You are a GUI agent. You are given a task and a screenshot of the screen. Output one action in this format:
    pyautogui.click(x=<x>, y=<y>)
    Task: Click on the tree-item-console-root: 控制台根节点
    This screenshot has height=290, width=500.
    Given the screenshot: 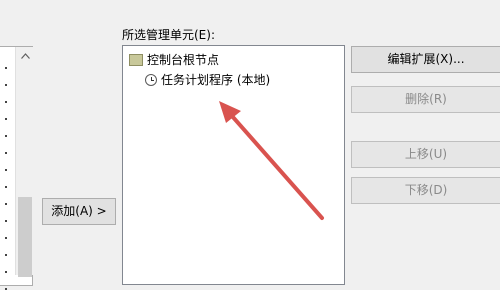 What is the action you would take?
    pyautogui.click(x=174, y=60)
    